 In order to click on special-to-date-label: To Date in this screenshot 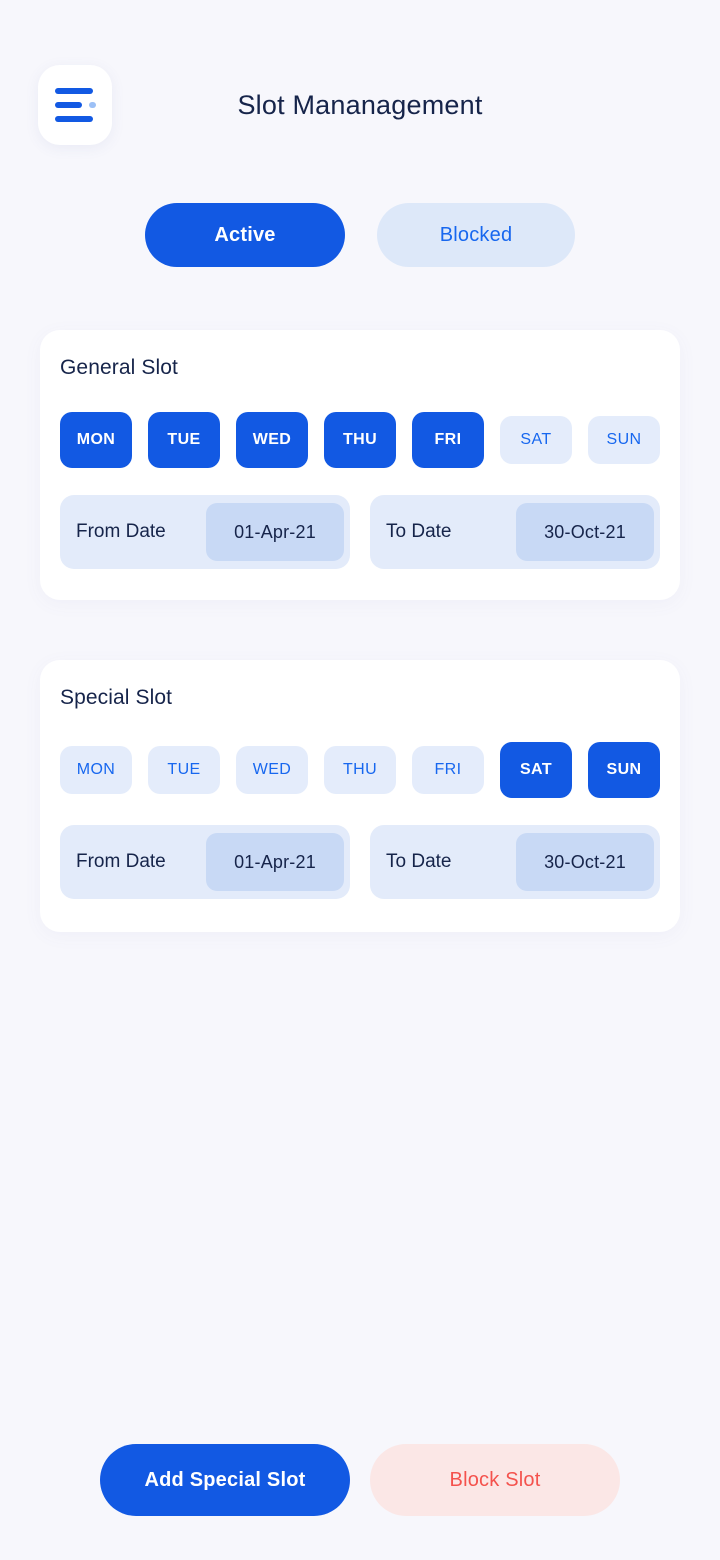, I will do `click(419, 861)`.